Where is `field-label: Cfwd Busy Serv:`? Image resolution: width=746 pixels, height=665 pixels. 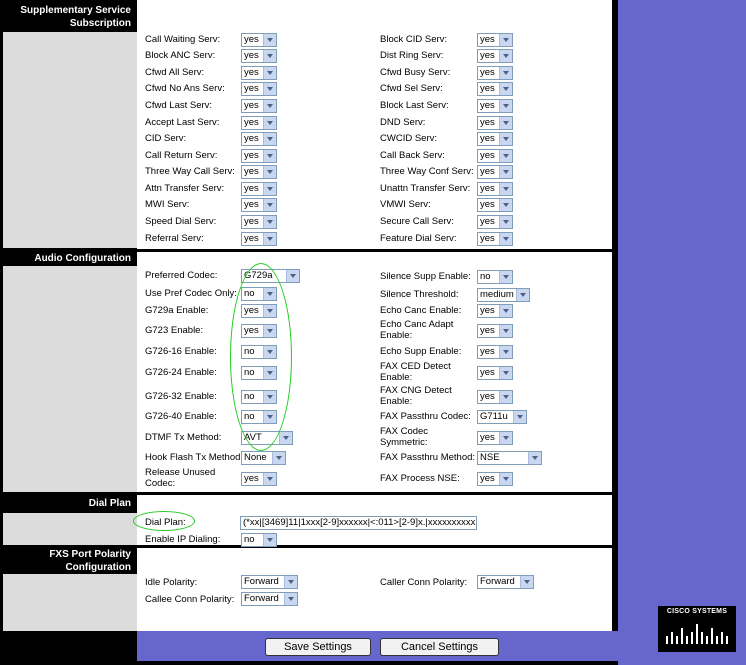
field-label: Cfwd Busy Serv: is located at coordinates (415, 72).